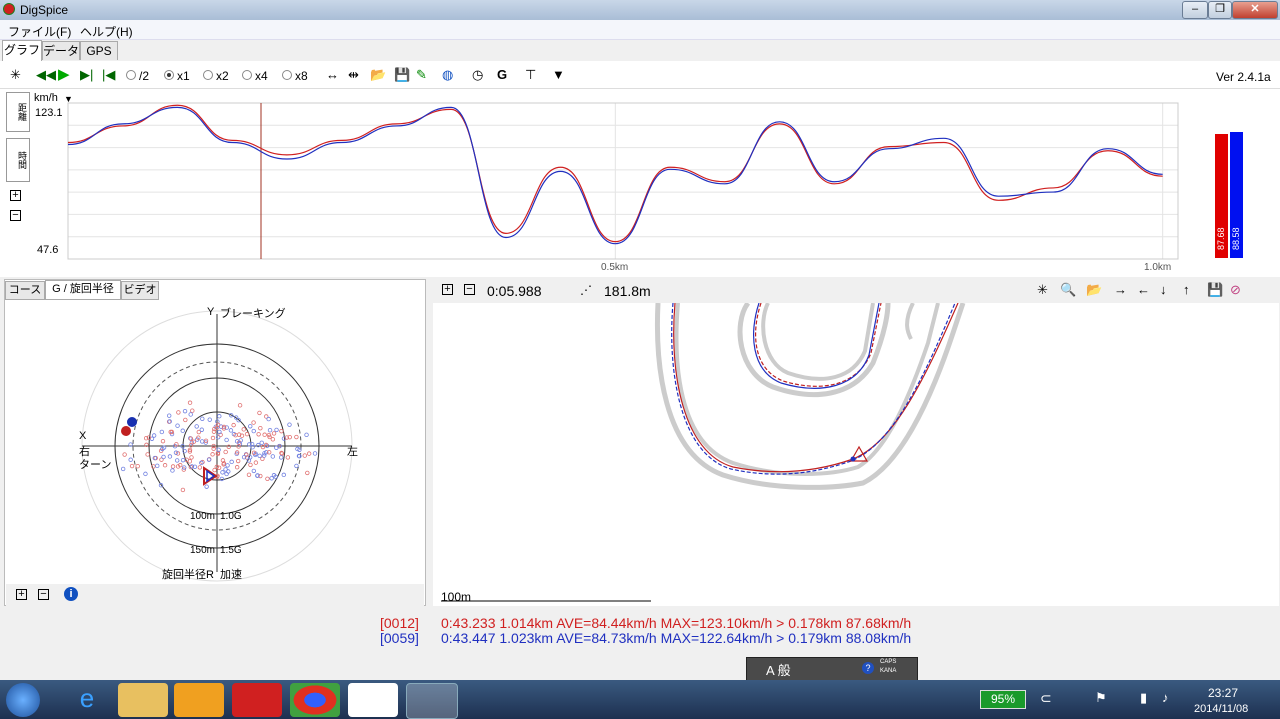 Image resolution: width=1280 pixels, height=719 pixels. What do you see at coordinates (530, 75) in the screenshot?
I see `align-top-icon: ⊤` at bounding box center [530, 75].